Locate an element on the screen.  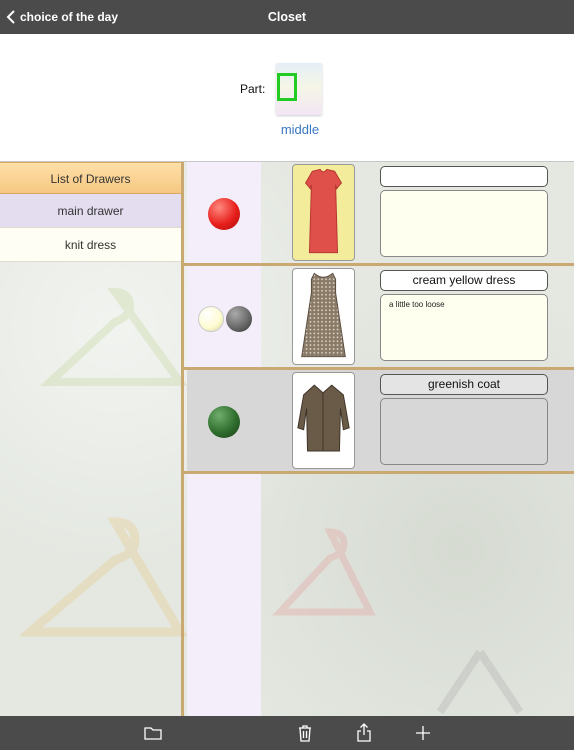
back-button: choice of the day is located at coordinates (62, 17).